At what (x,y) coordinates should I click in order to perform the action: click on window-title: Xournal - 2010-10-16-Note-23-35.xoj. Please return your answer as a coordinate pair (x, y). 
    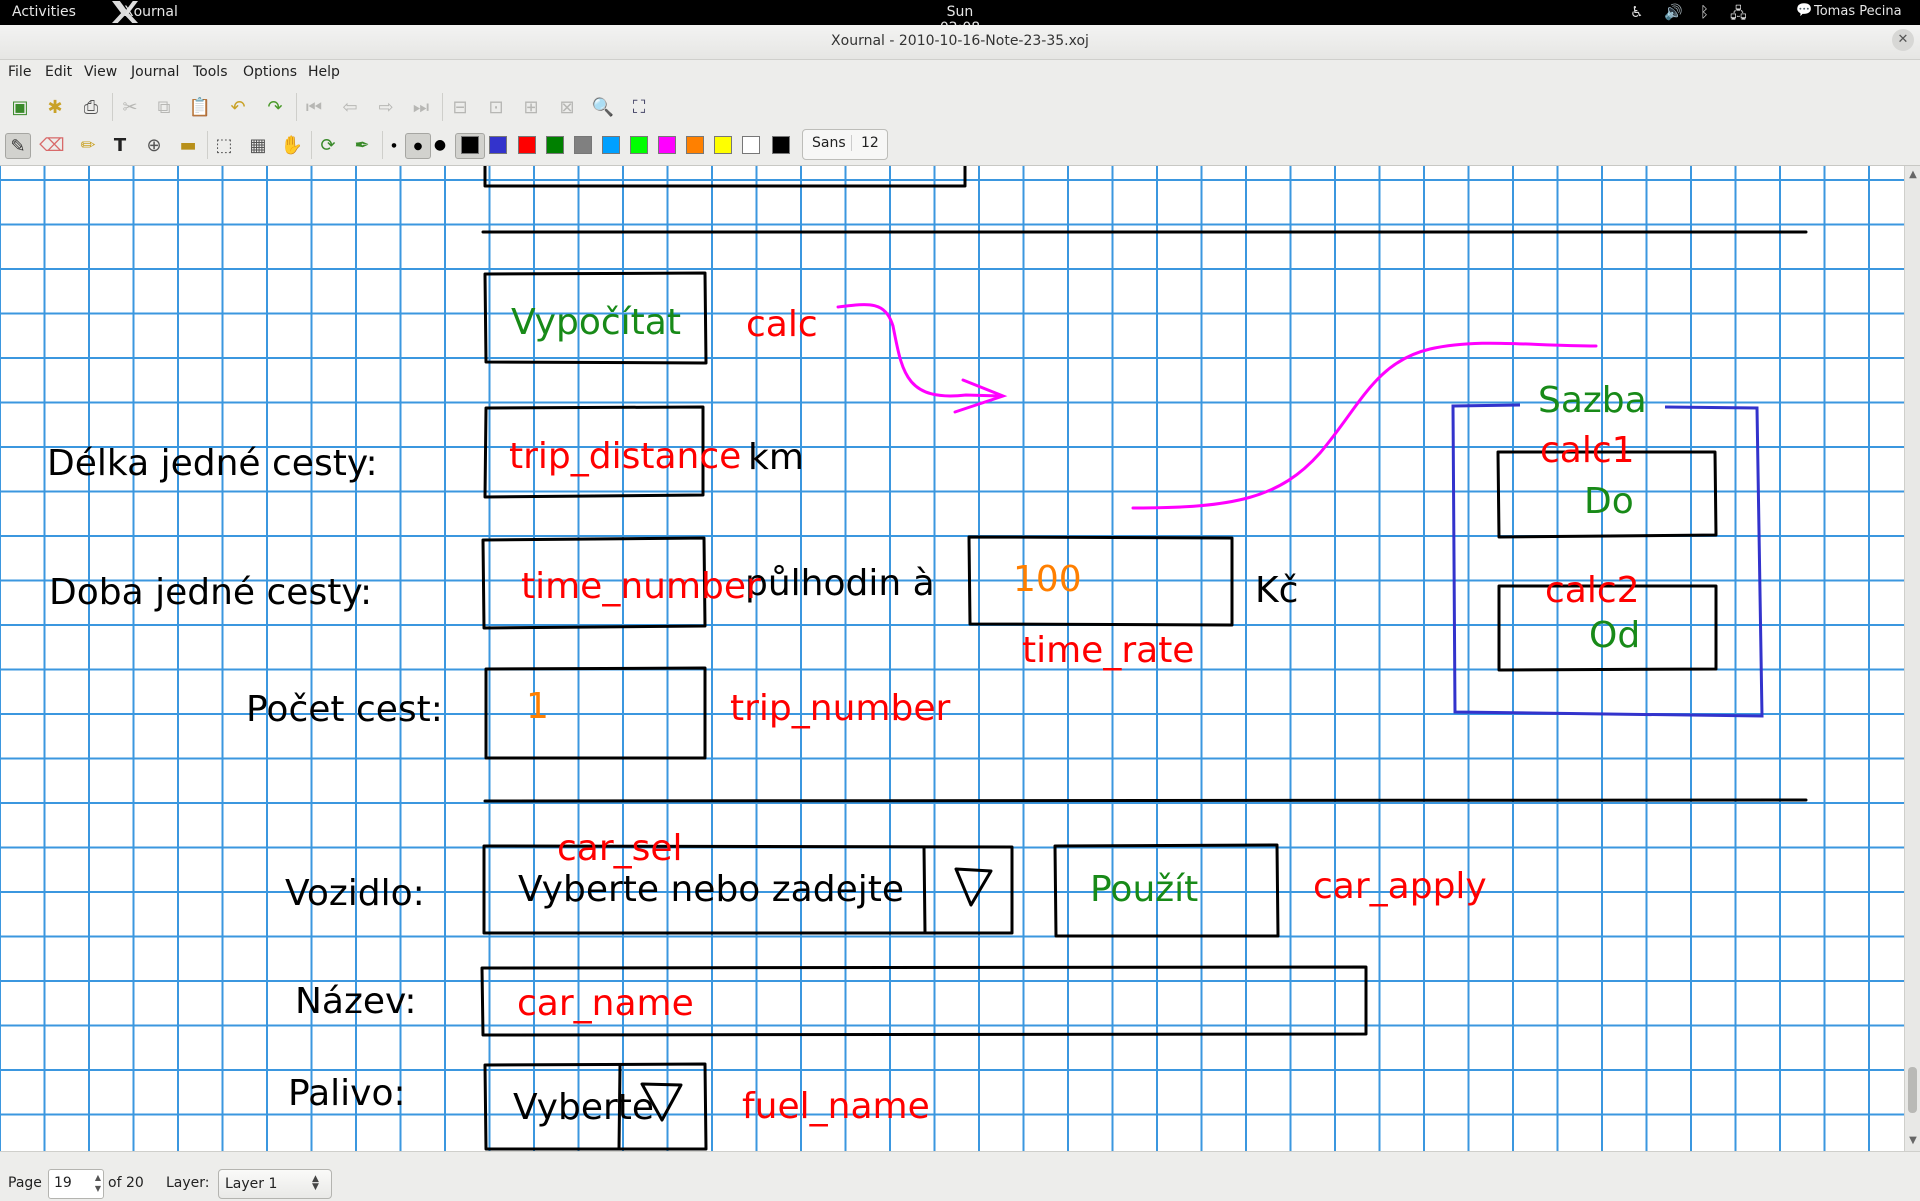
    Looking at the image, I should click on (960, 41).